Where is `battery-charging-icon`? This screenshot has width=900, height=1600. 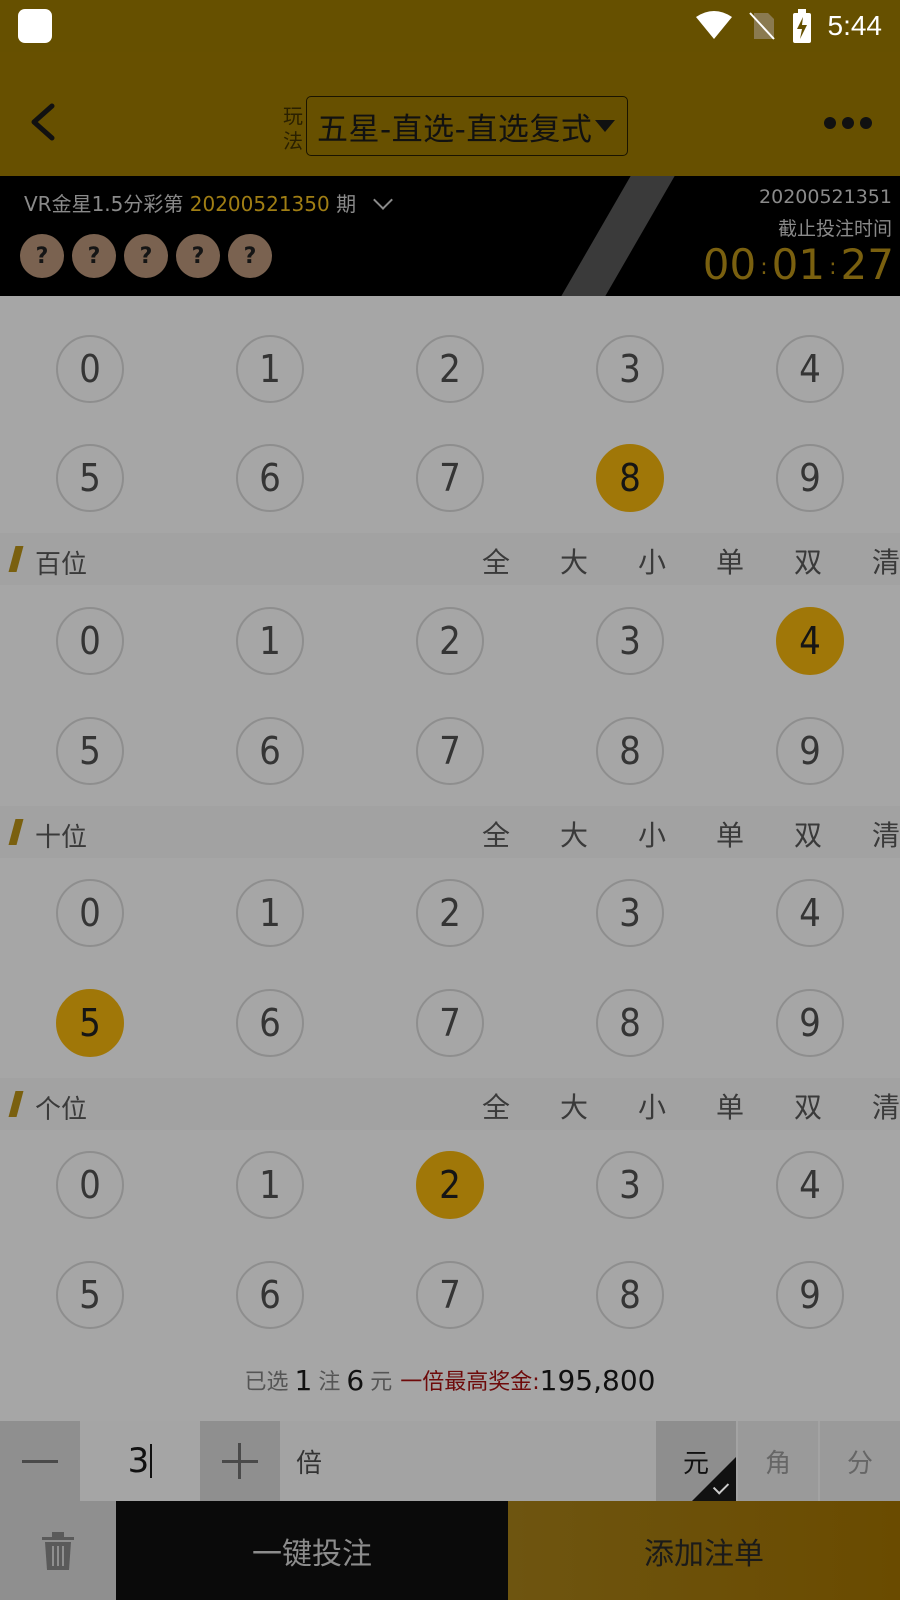
battery-charging-icon is located at coordinates (801, 26).